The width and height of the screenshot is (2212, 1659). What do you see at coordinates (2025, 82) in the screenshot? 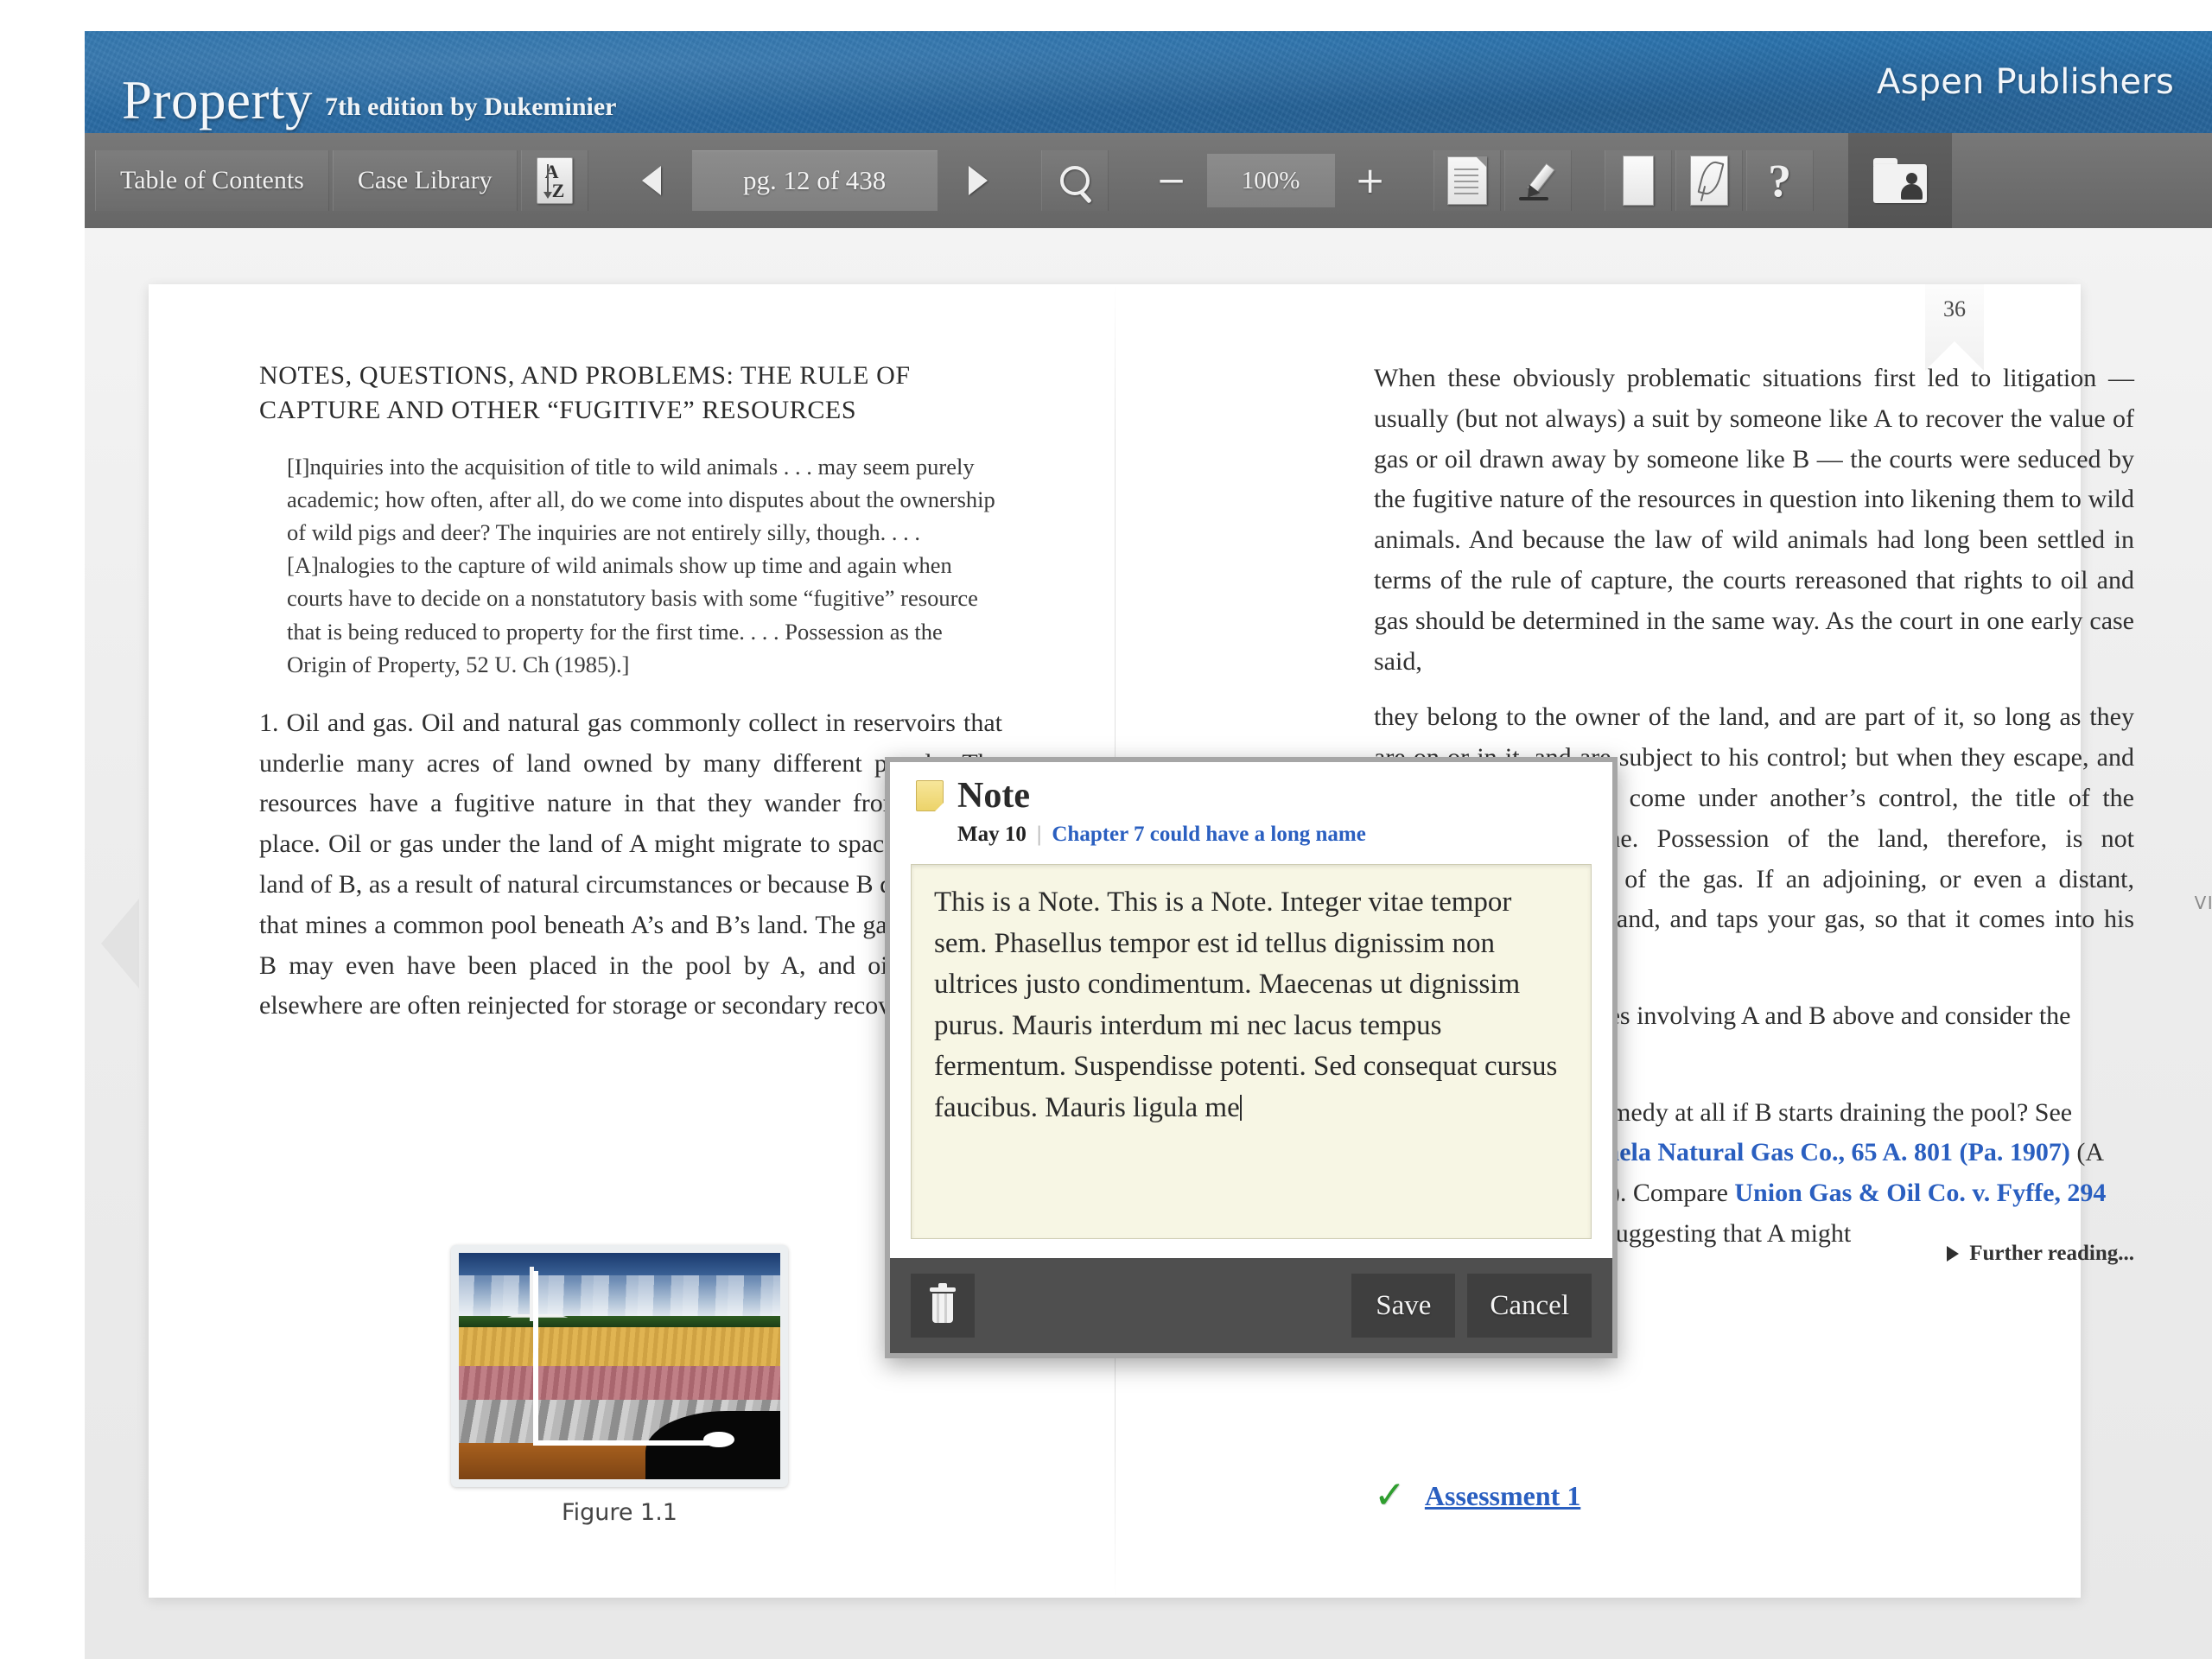
I see `publisher-brand: Aspen Publishers` at bounding box center [2025, 82].